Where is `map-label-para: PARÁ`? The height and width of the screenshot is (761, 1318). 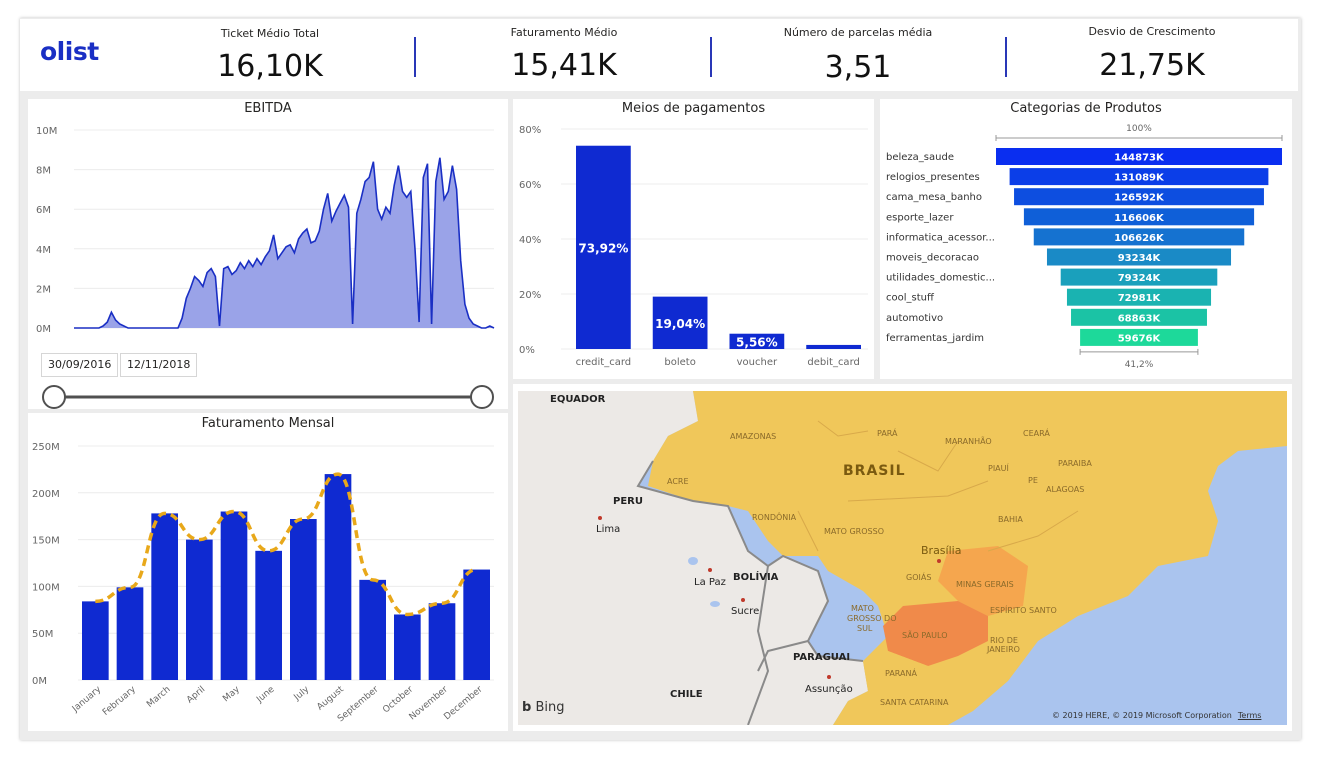 map-label-para: PARÁ is located at coordinates (887, 432).